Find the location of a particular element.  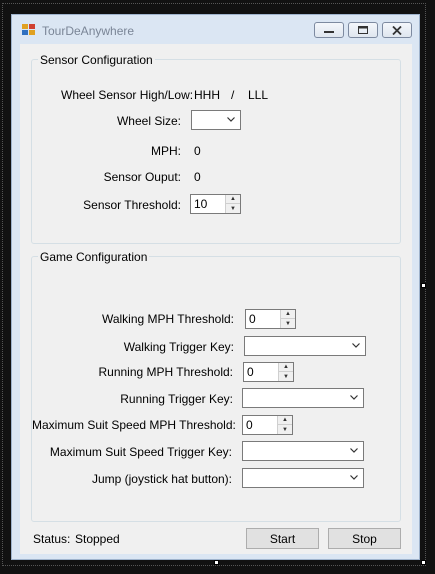

running-threshold-value: 0 is located at coordinates (250, 372).